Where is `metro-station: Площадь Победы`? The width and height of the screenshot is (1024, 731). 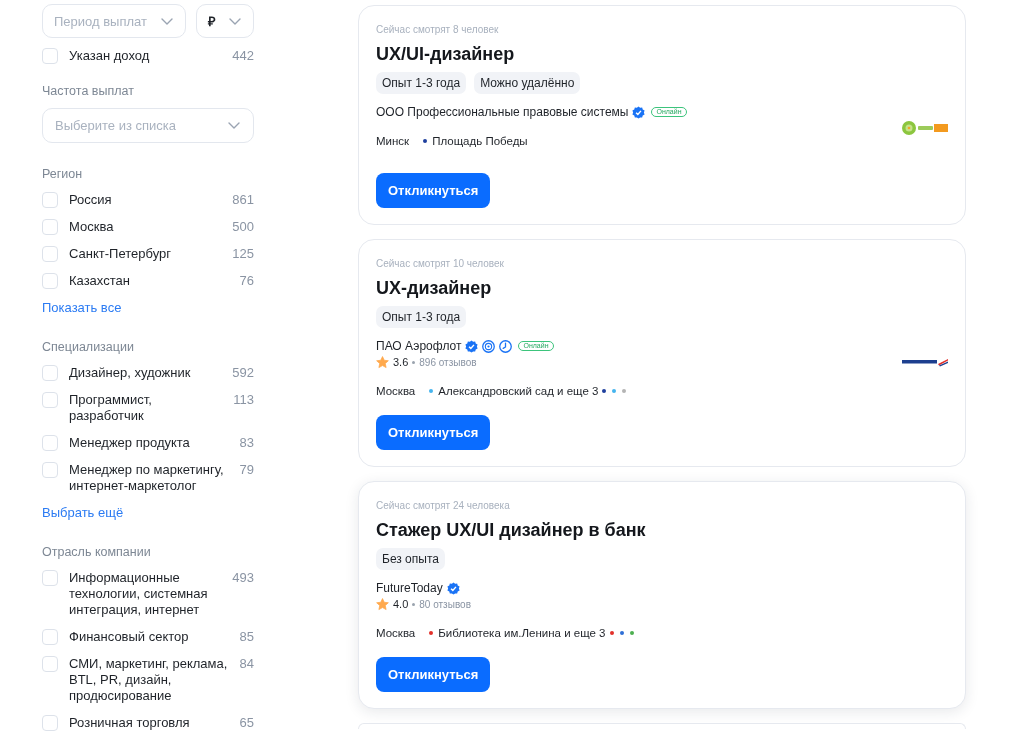
metro-station: Площадь Победы is located at coordinates (480, 141).